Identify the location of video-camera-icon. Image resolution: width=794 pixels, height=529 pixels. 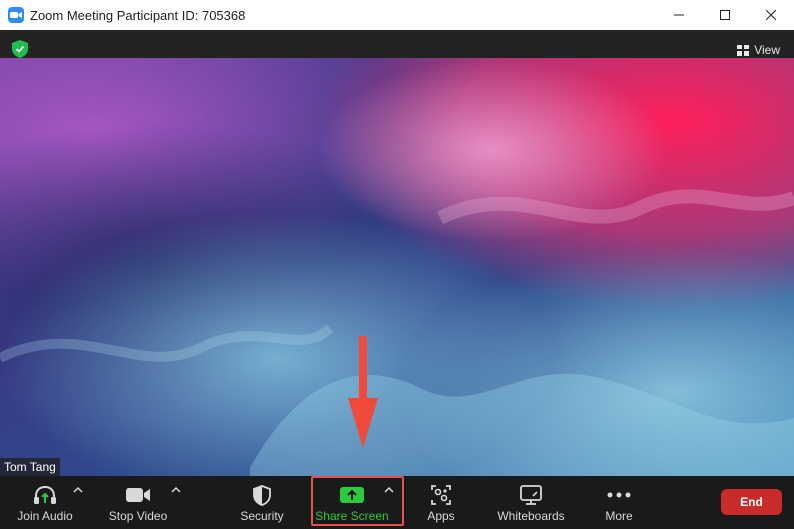
(138, 495).